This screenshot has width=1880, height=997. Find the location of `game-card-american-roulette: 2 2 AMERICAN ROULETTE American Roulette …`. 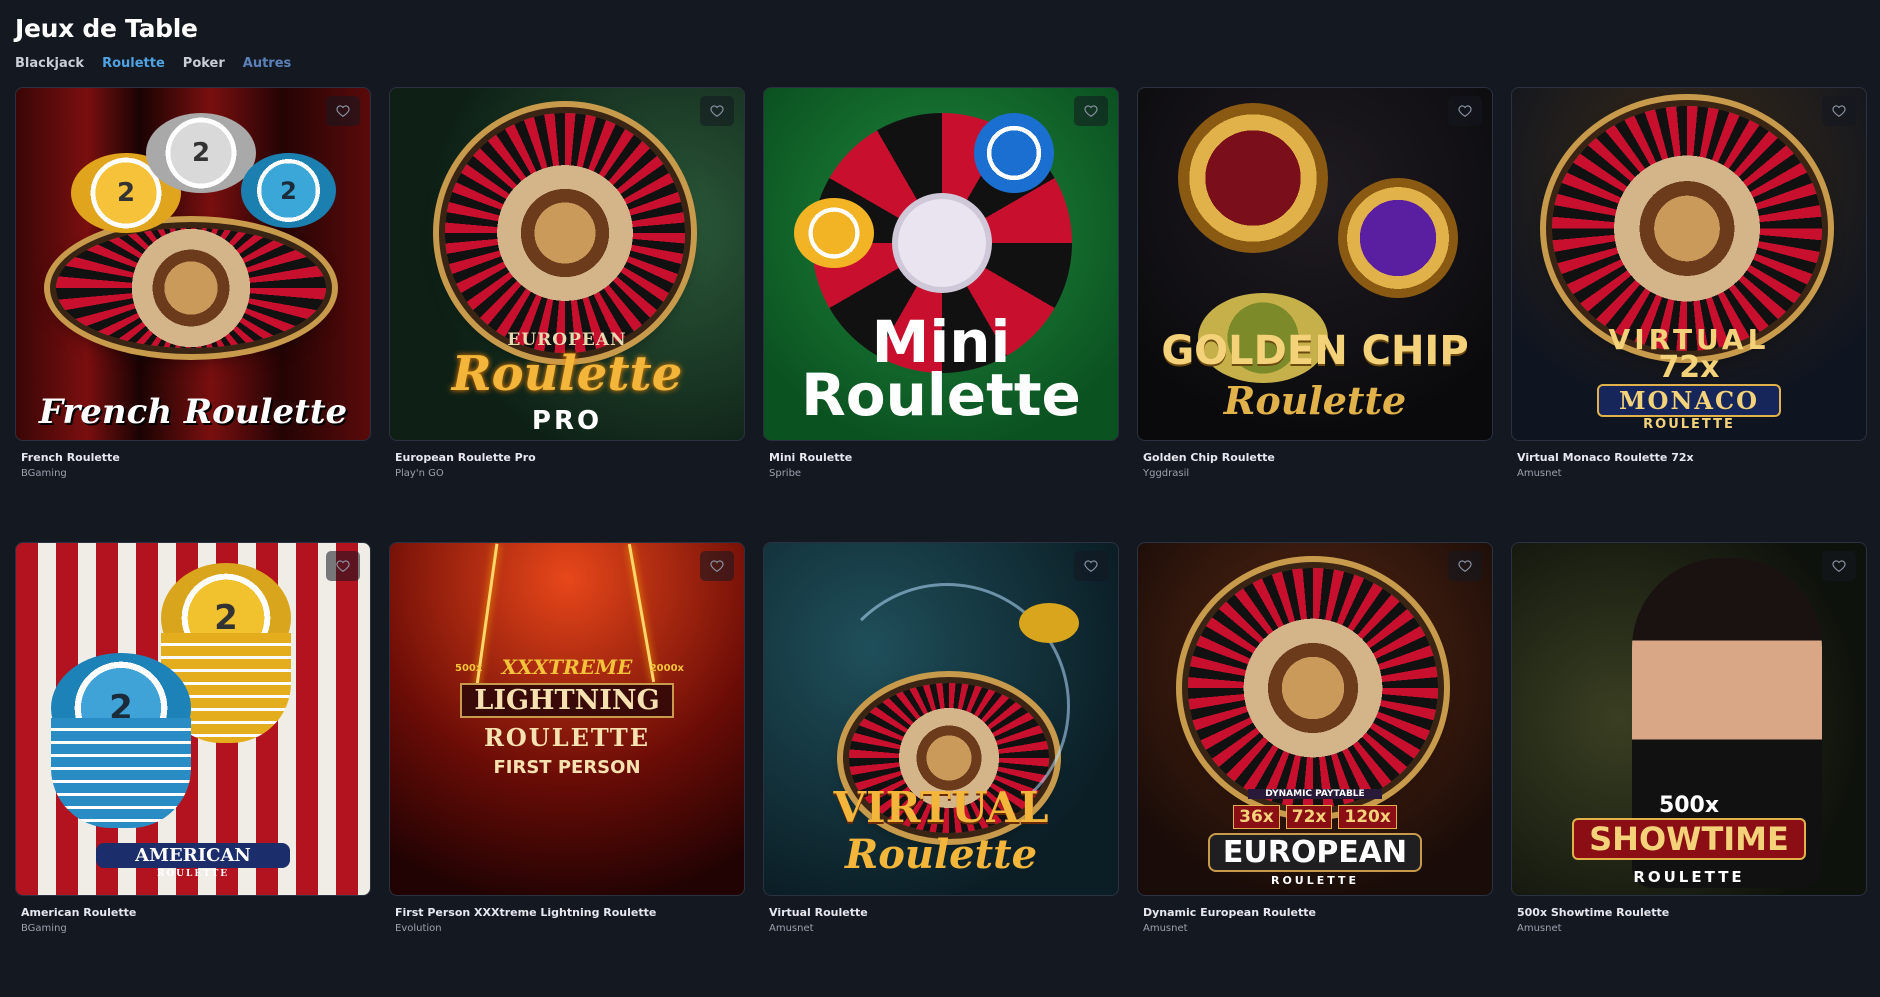

game-card-american-roulette: 2 2 AMERICAN ROULETTE American Roulette … is located at coordinates (193, 769).